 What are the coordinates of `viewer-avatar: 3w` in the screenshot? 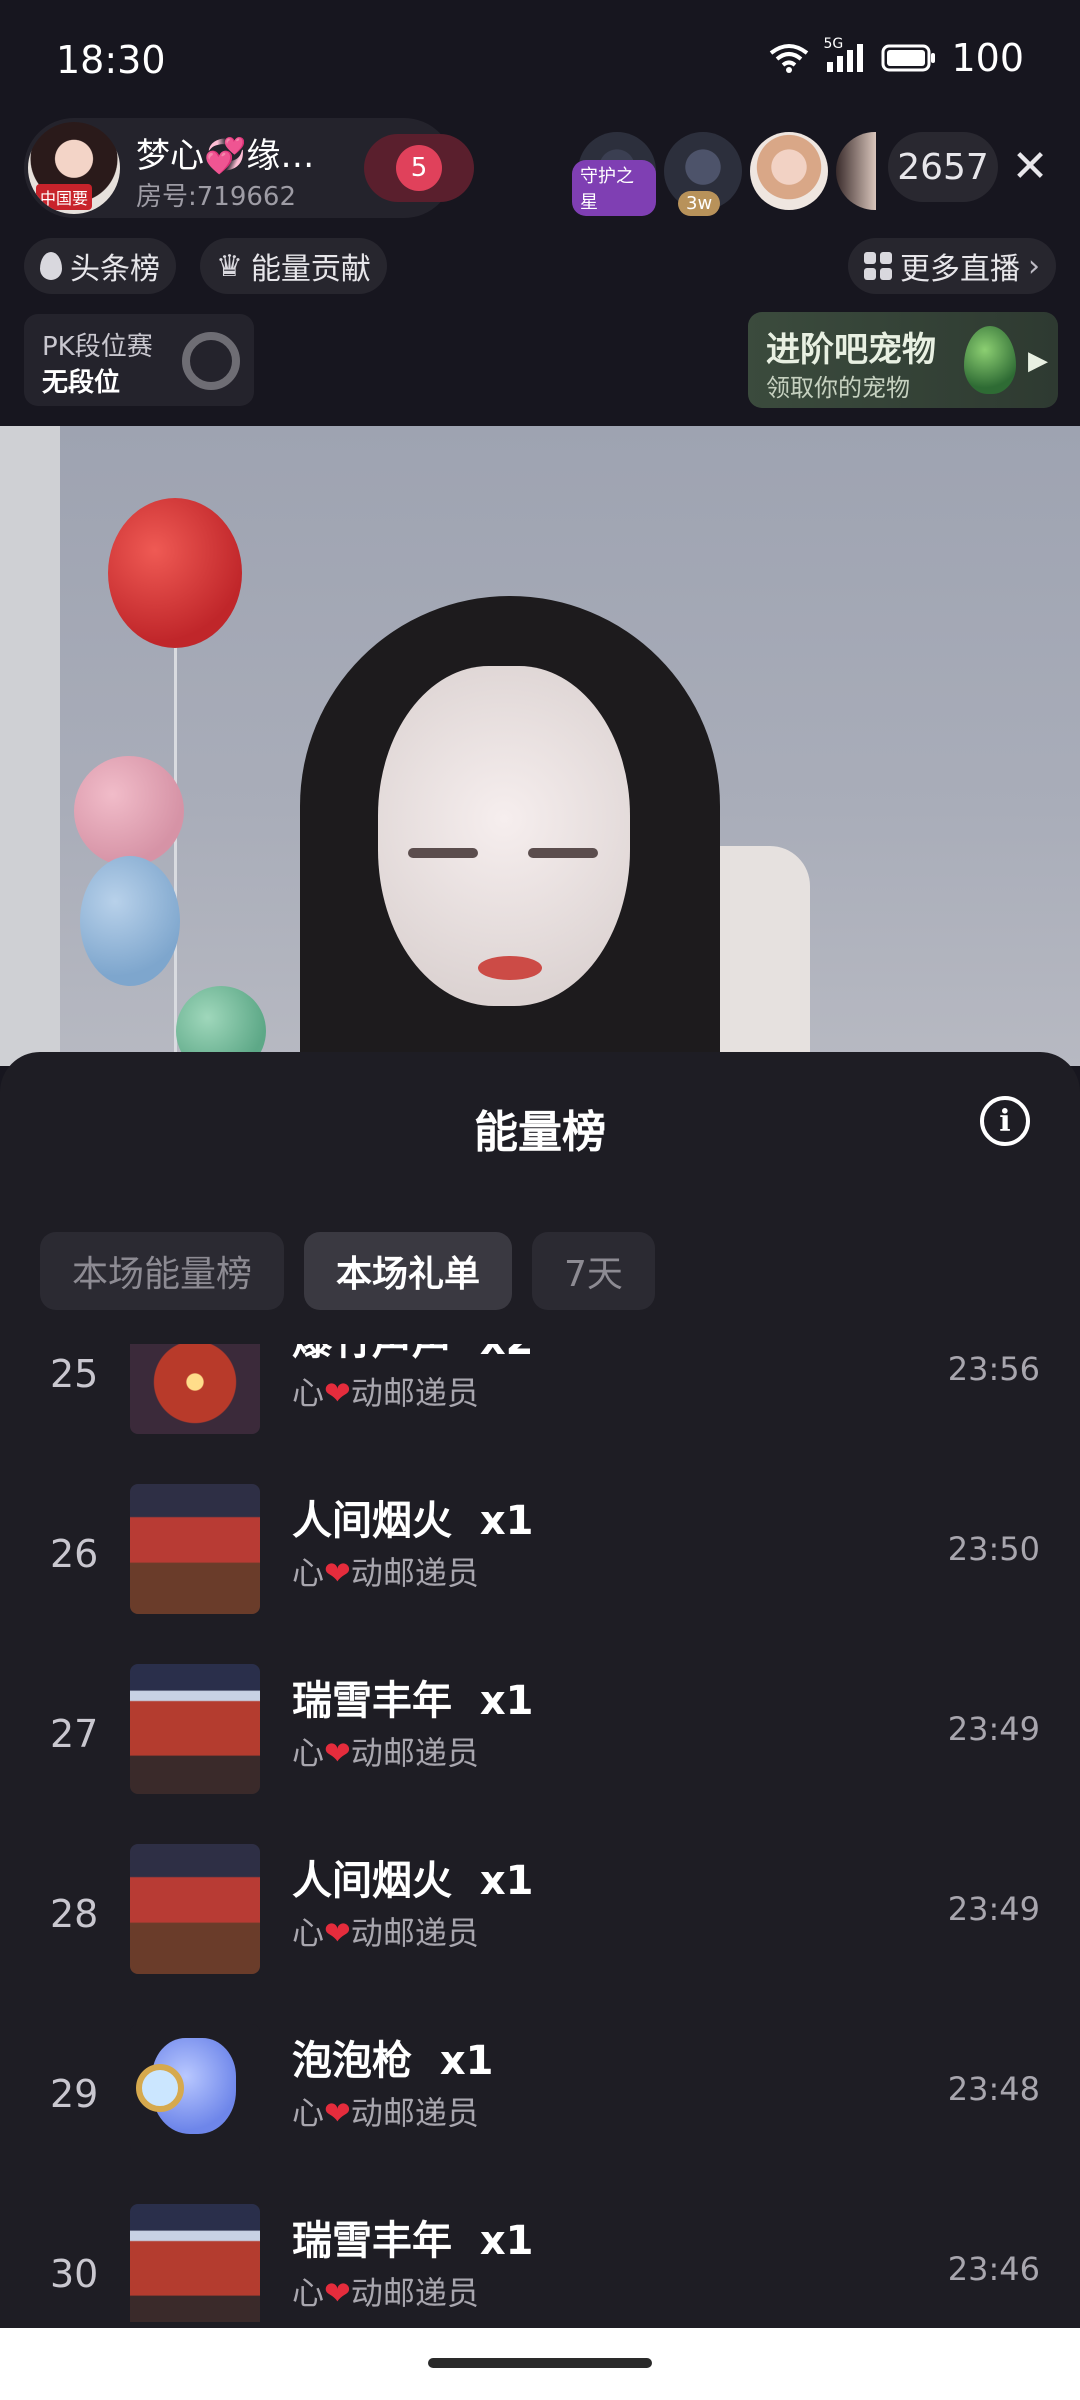 It's located at (703, 174).